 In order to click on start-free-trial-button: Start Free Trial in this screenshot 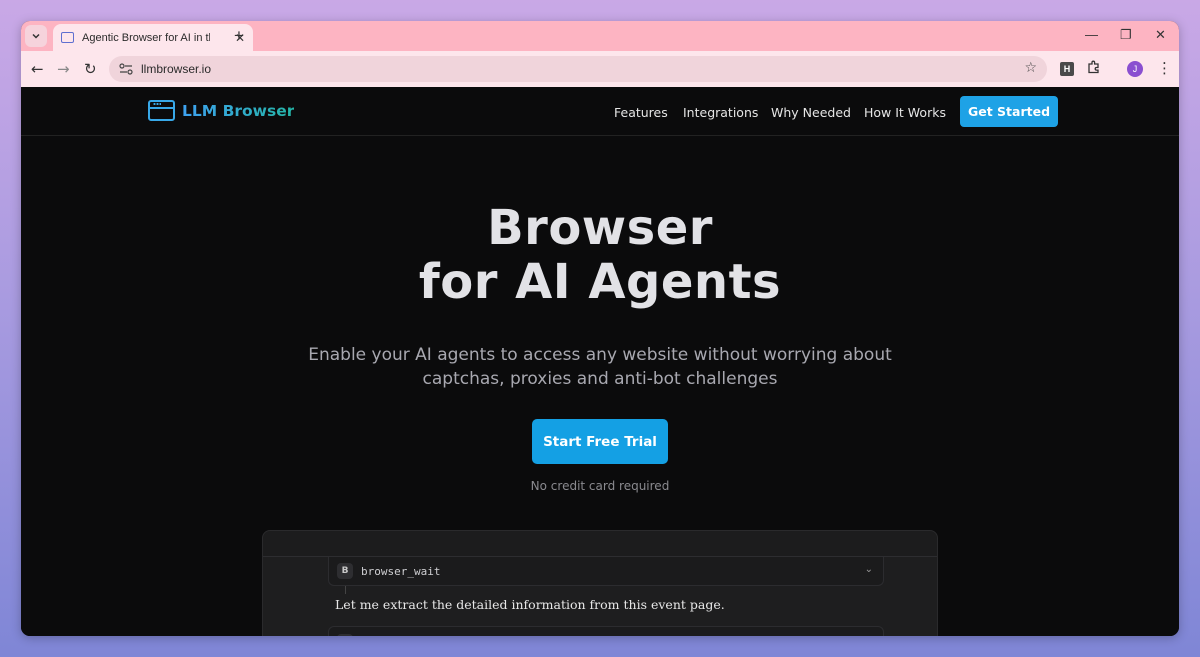, I will do `click(600, 441)`.